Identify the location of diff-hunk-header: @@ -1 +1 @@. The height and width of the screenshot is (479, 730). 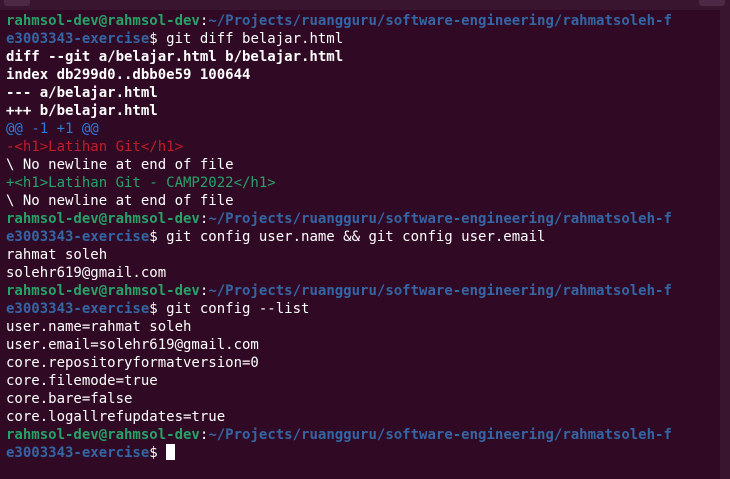
(52, 129).